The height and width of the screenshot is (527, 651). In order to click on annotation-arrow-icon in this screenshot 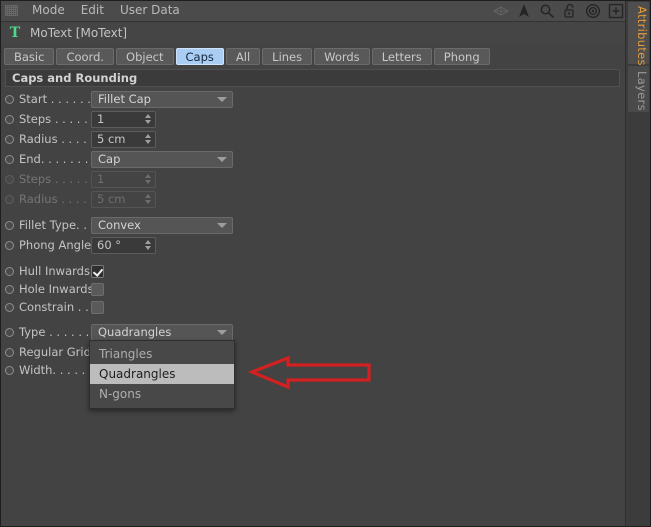, I will do `click(309, 372)`.